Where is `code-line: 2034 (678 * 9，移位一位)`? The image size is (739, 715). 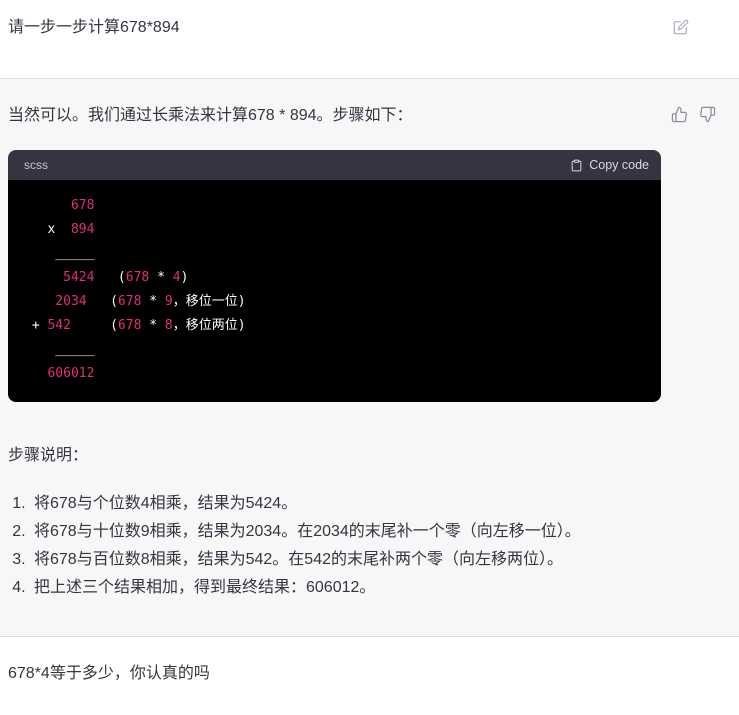
code-line: 2034 (678 * 9，移位一位) is located at coordinates (150, 301).